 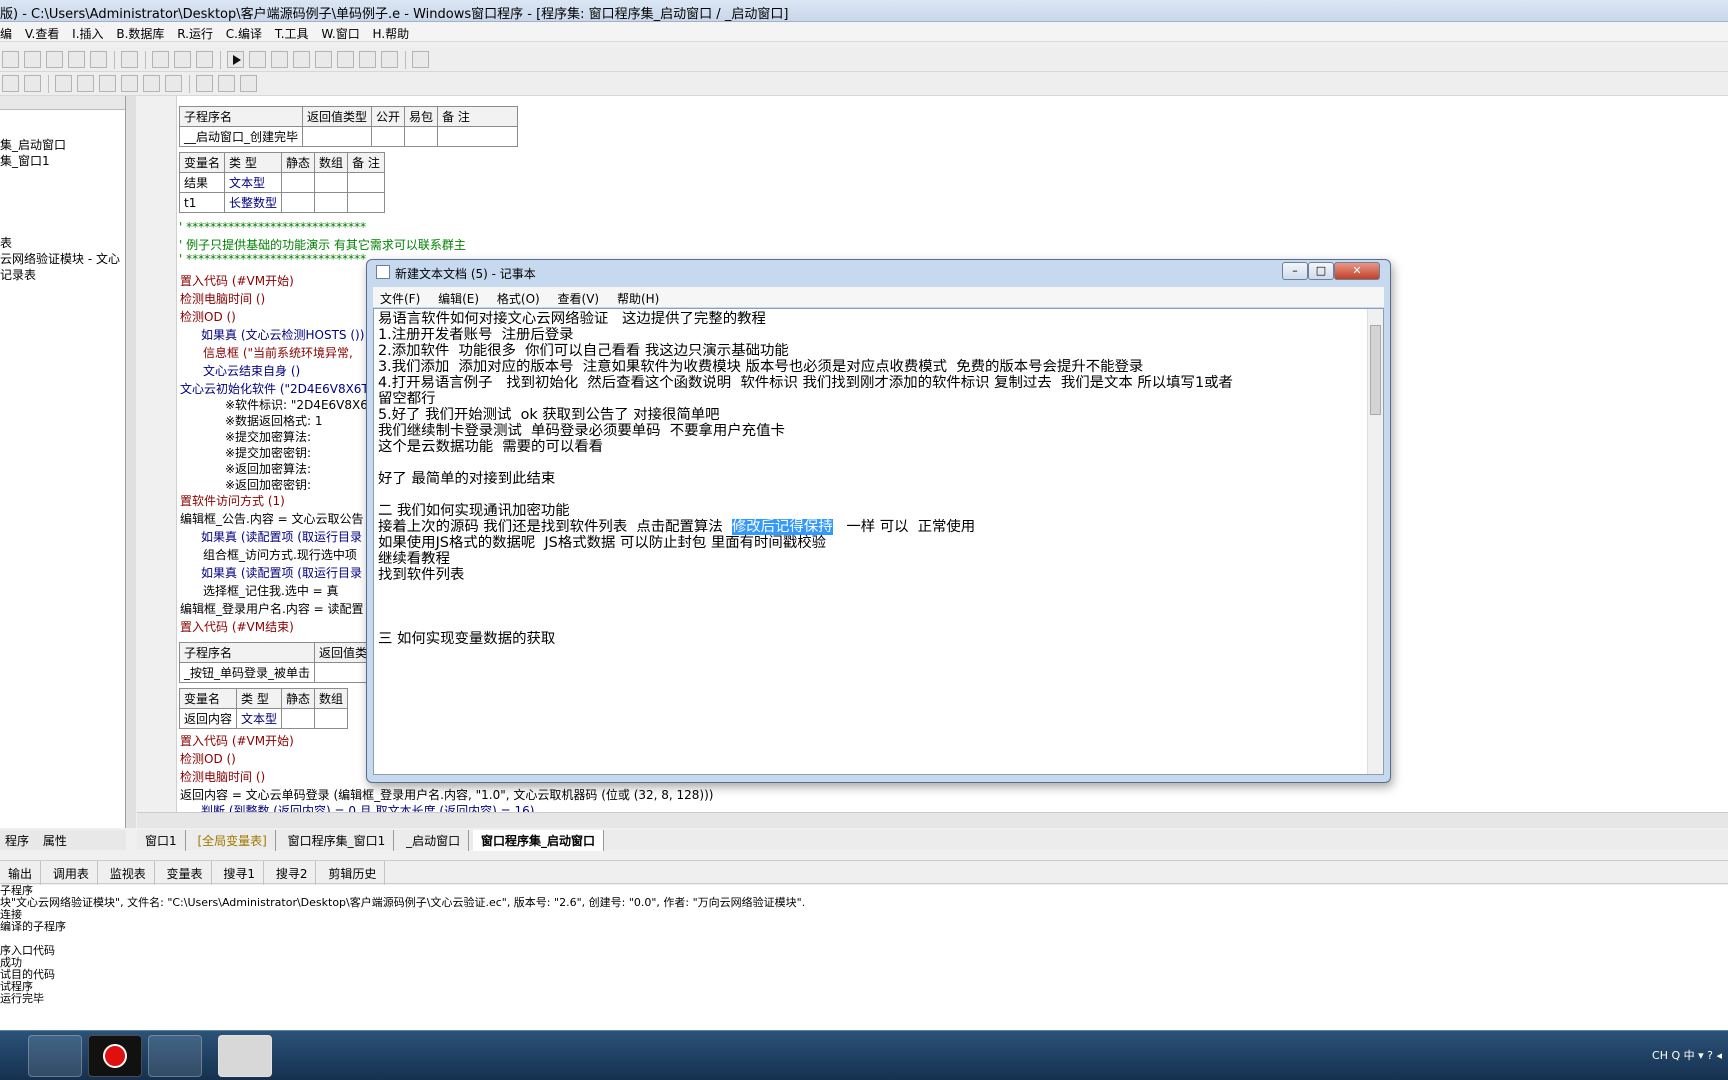 I want to click on tab-window1-assembly: 窗口程序集_窗口1, so click(x=337, y=840).